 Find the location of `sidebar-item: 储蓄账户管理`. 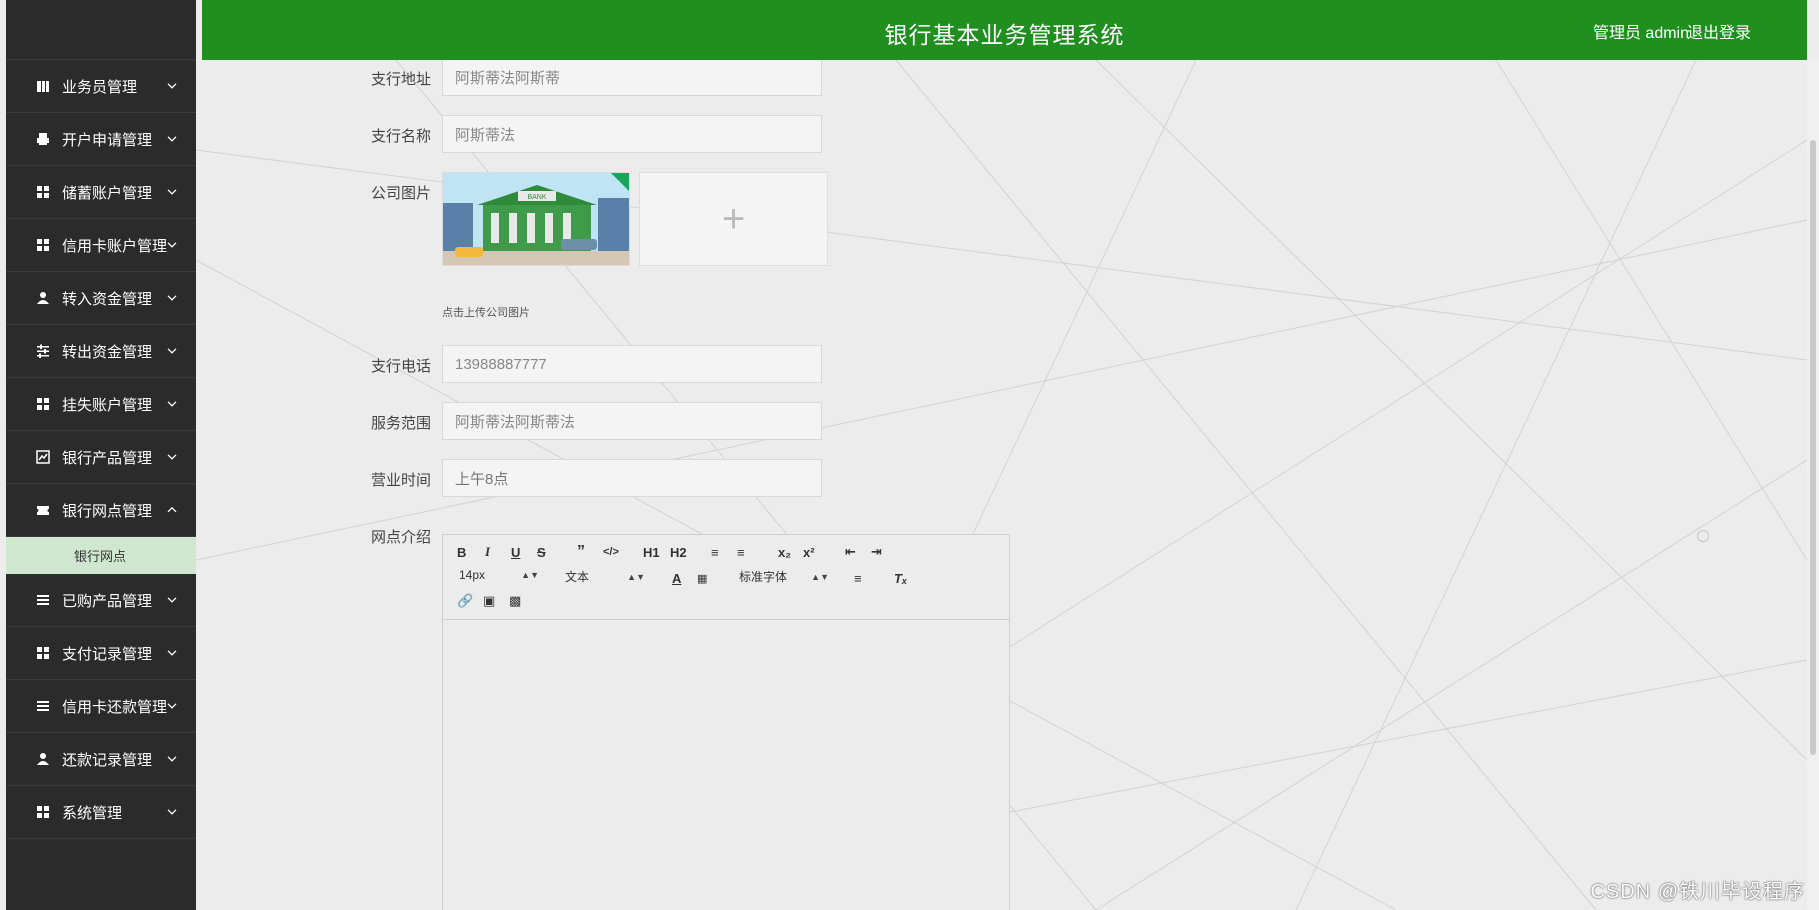

sidebar-item: 储蓄账户管理 is located at coordinates (101, 192).